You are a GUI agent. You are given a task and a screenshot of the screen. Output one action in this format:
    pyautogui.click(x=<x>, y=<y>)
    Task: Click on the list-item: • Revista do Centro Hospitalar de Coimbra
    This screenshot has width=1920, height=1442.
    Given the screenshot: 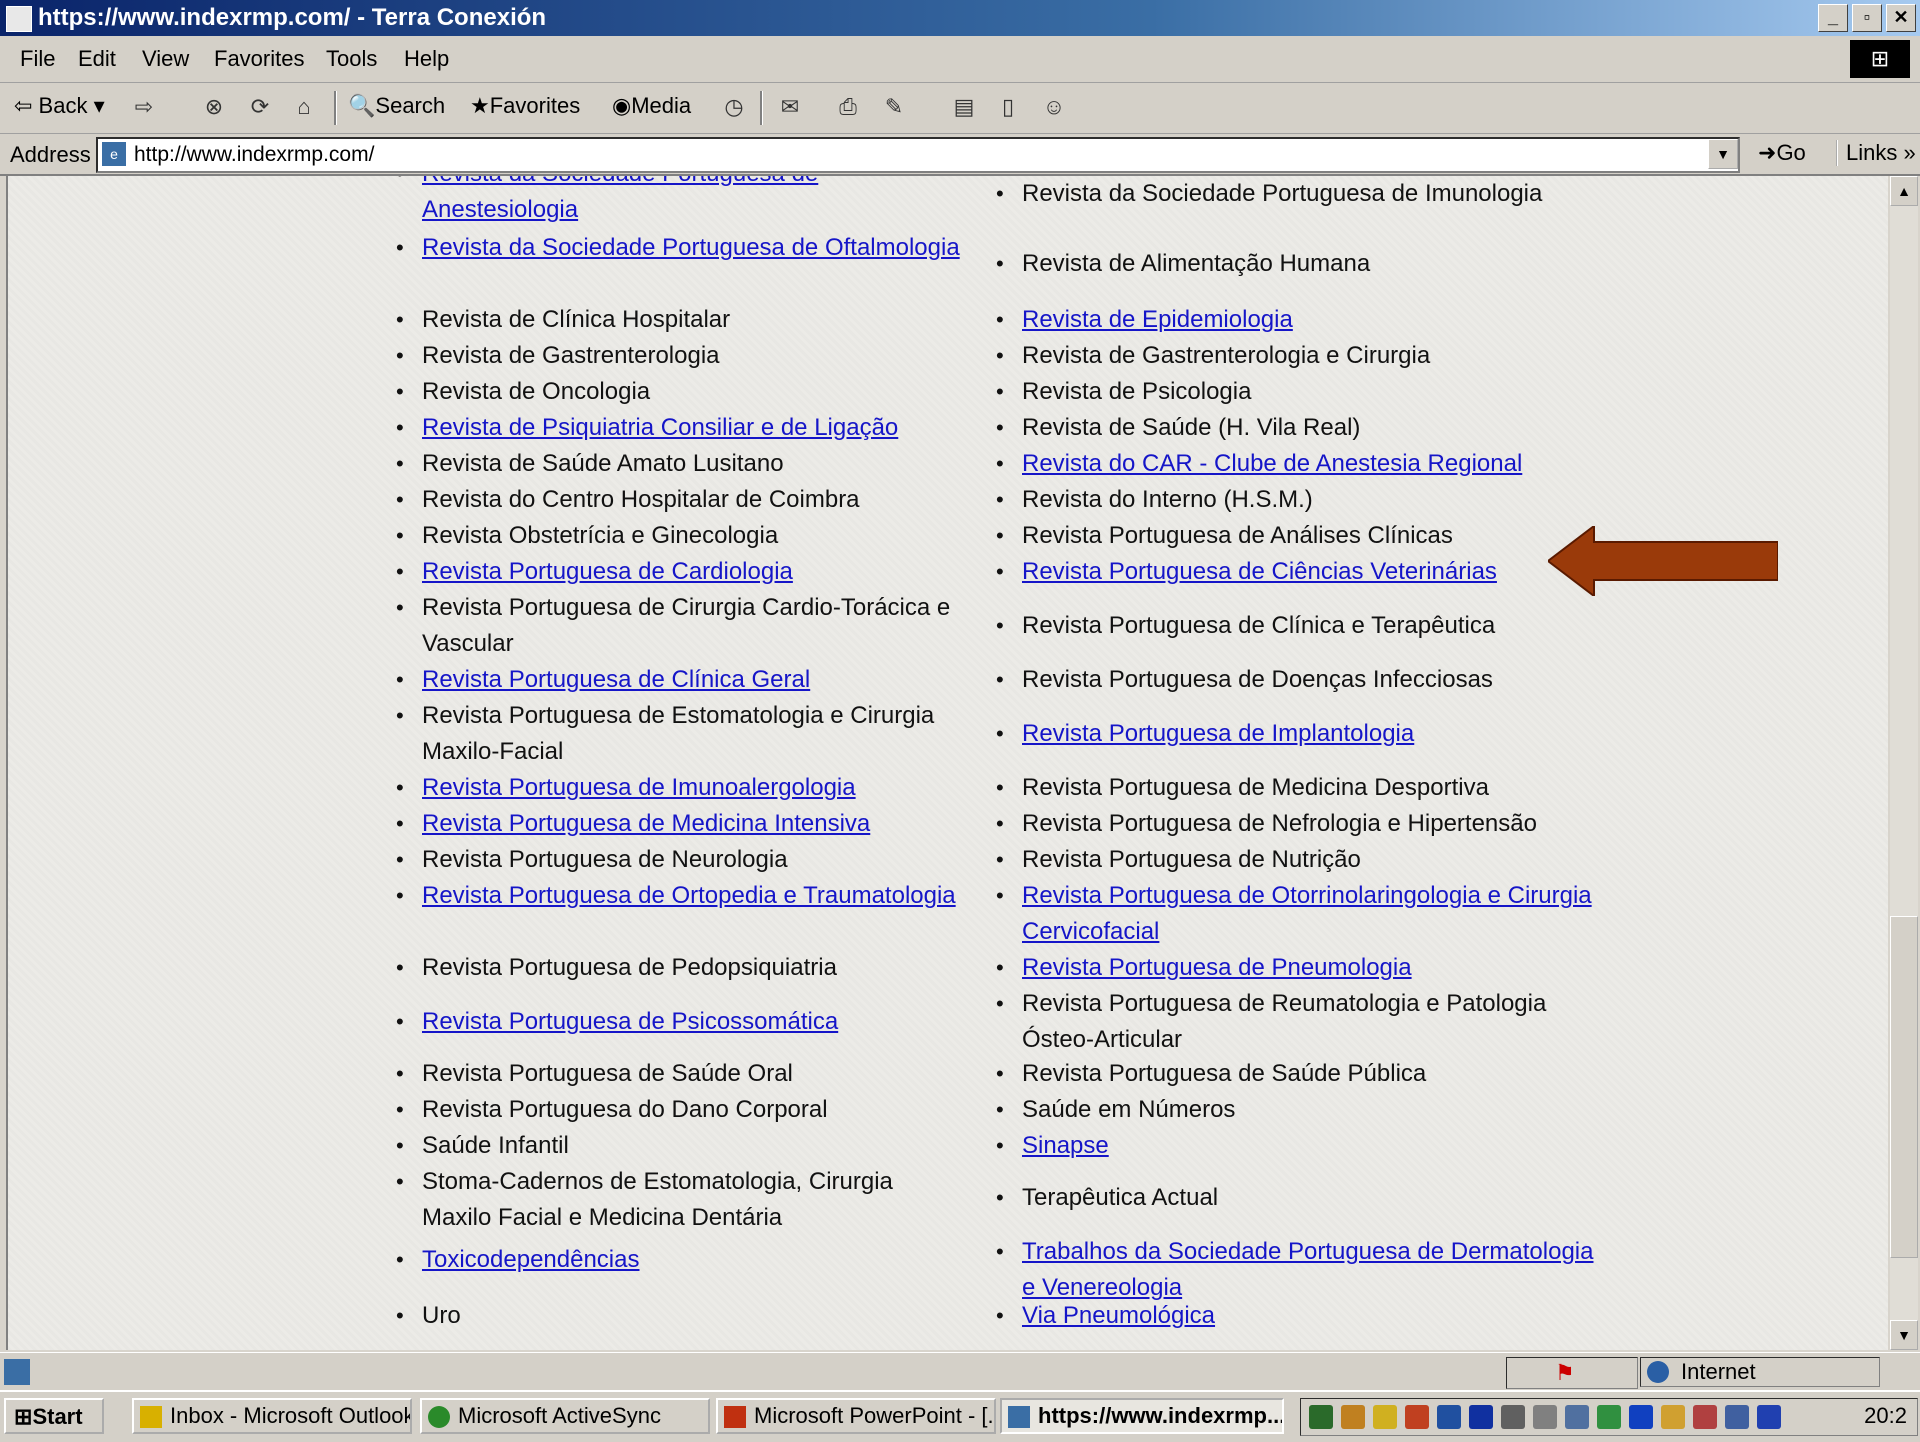 What is the action you would take?
    pyautogui.click(x=628, y=499)
    